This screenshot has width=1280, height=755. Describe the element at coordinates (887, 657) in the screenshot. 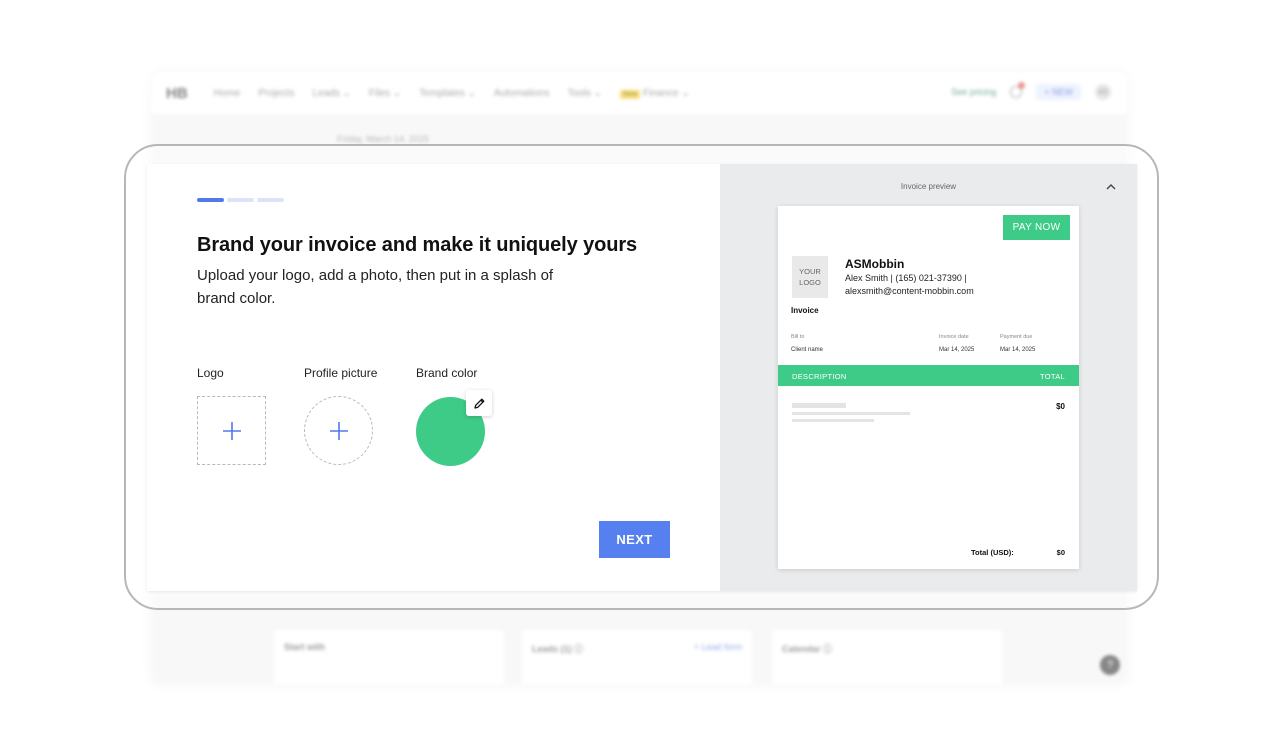

I see `calendar-card: Calendar ⓘ` at that location.